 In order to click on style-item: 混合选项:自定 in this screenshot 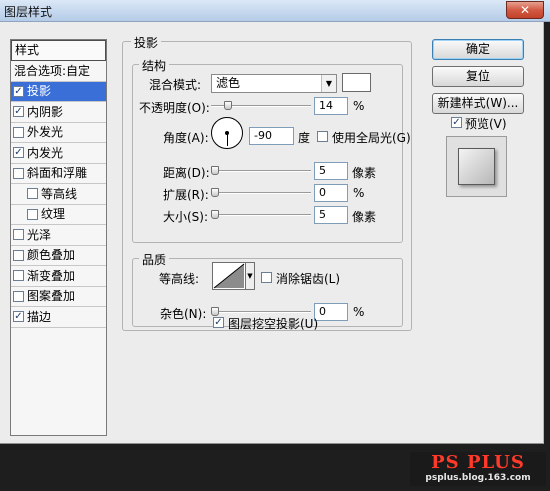, I will do `click(58, 71)`.